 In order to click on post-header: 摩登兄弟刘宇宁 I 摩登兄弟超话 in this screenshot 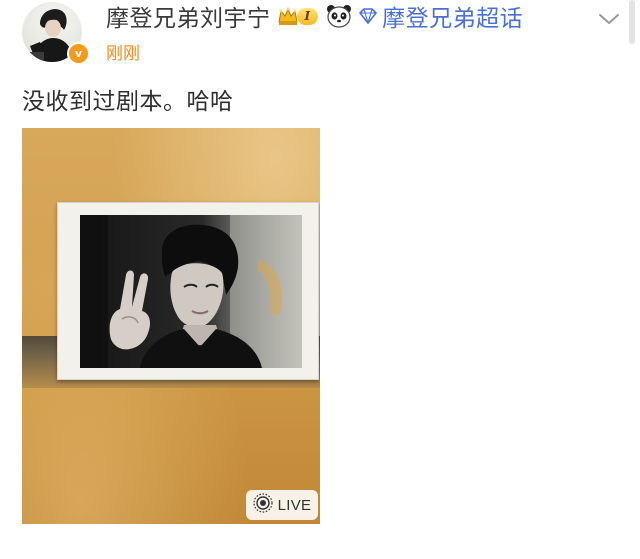, I will do `click(314, 16)`.